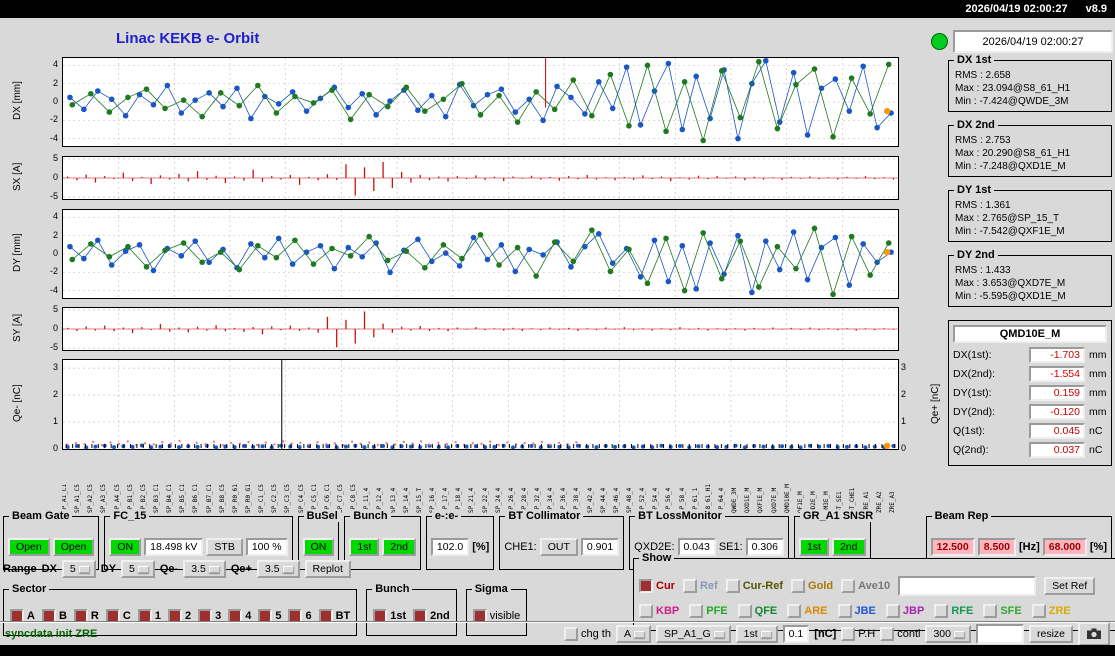 The image size is (1115, 656). I want to click on camera-icon, so click(1094, 633).